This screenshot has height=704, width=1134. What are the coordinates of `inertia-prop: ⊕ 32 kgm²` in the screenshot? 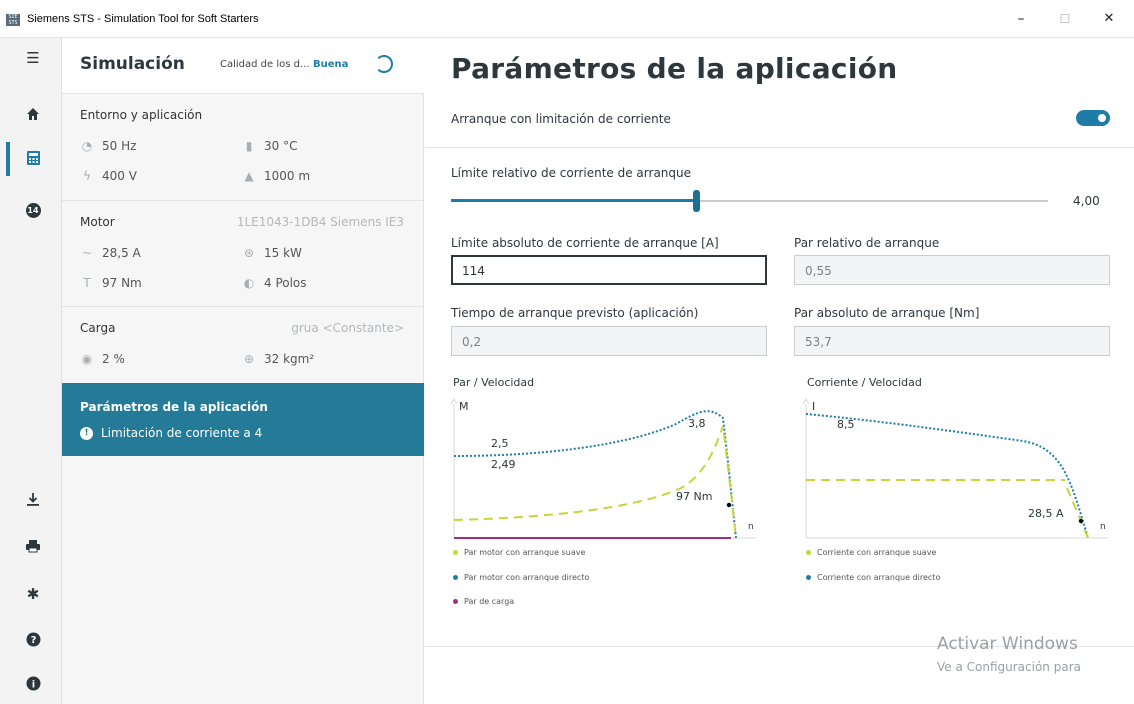 It's located at (278, 359).